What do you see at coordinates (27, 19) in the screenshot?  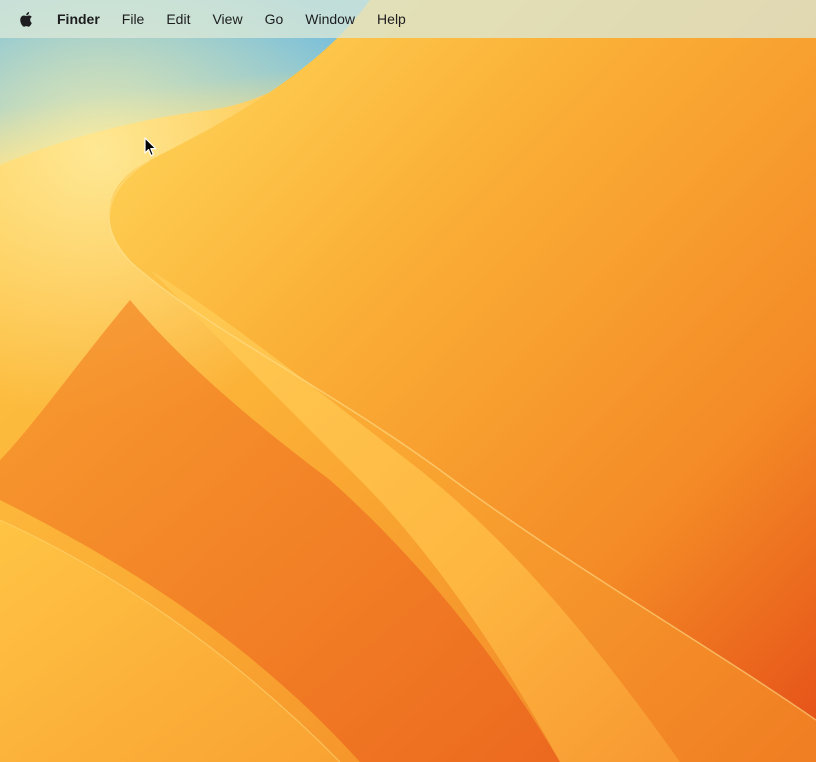 I see `apple-logo-icon` at bounding box center [27, 19].